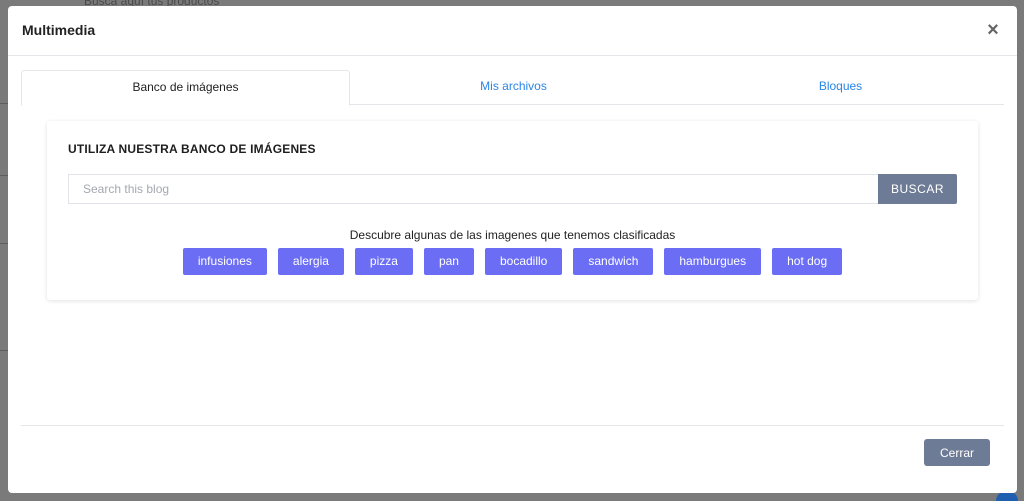 Image resolution: width=1024 pixels, height=501 pixels. What do you see at coordinates (613, 261) in the screenshot?
I see `tag-button-sandwich: sandwich` at bounding box center [613, 261].